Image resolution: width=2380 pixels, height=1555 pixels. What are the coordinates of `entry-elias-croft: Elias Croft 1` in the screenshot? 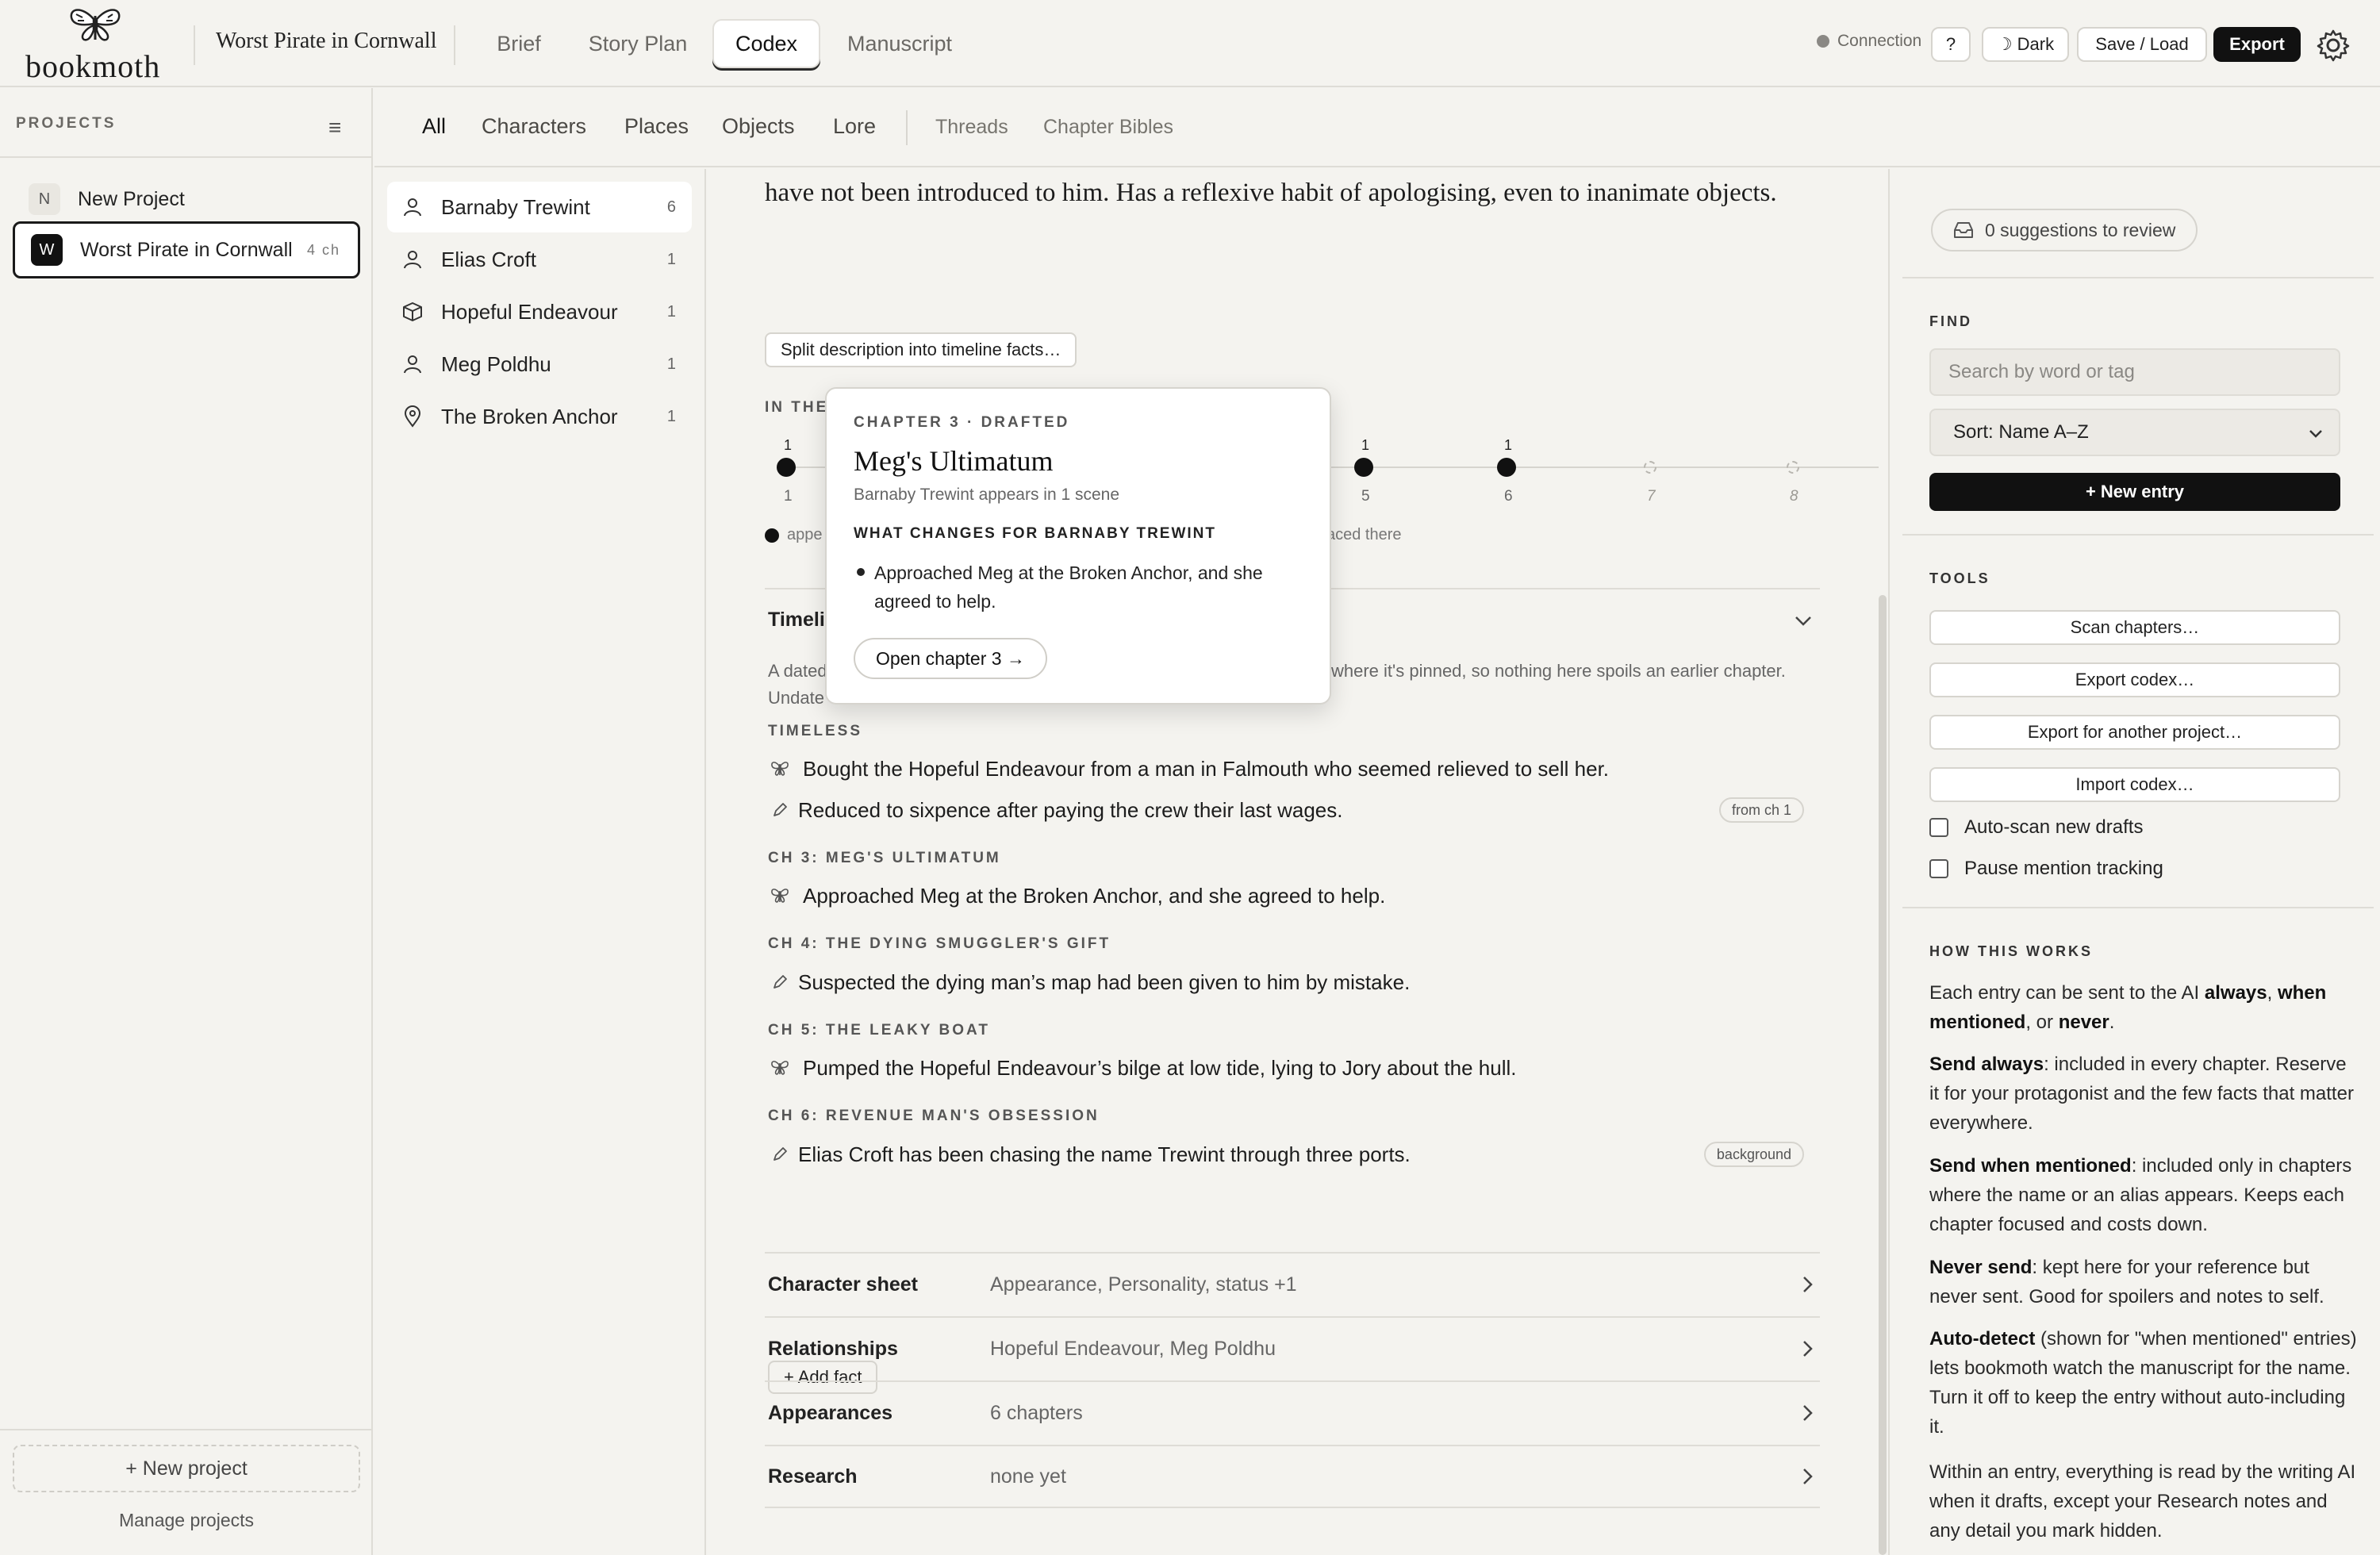 It's located at (539, 260).